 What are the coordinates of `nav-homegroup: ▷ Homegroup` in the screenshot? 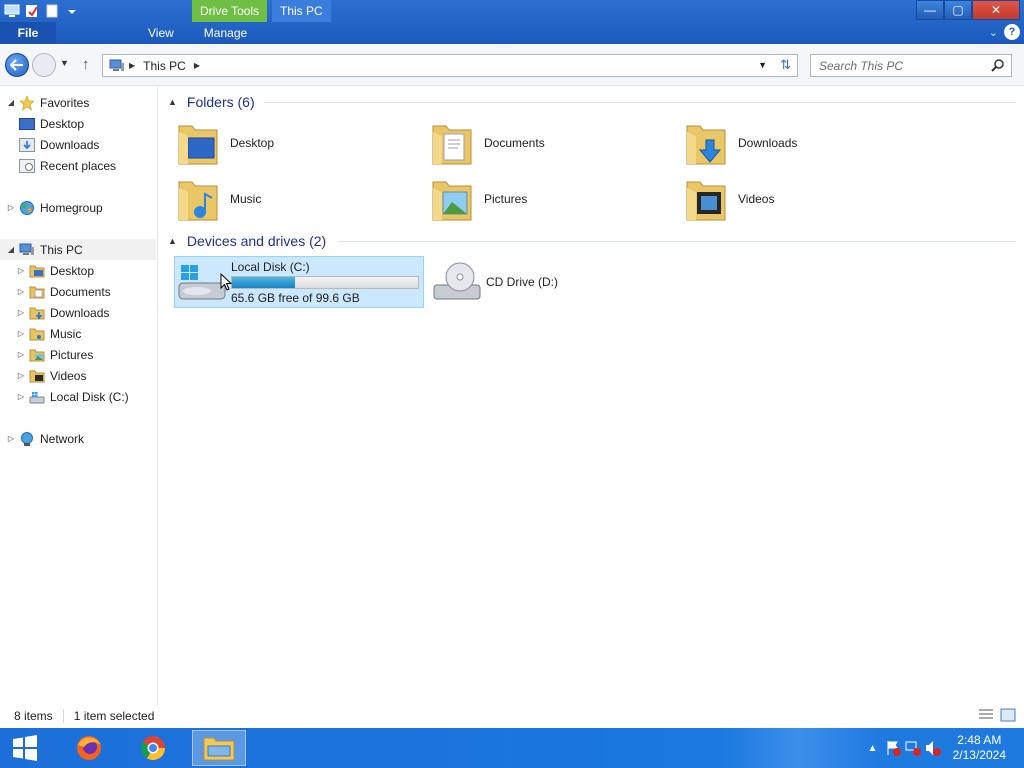 It's located at (54, 207).